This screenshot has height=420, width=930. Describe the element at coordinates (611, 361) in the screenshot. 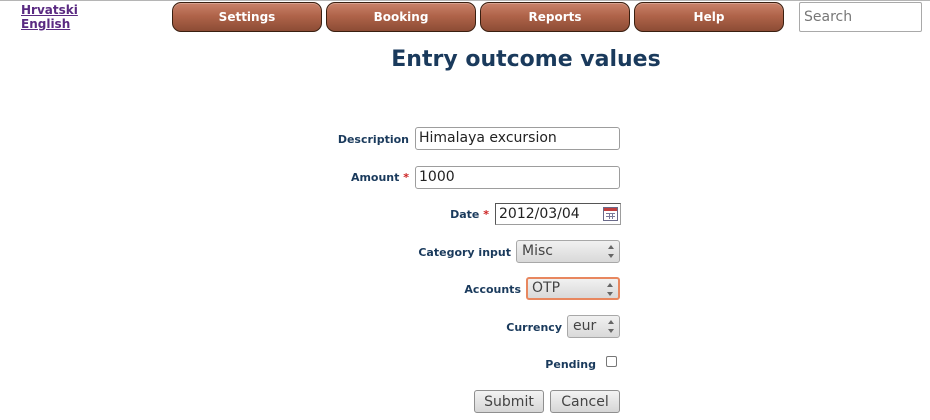

I see `pending-checkbox` at that location.